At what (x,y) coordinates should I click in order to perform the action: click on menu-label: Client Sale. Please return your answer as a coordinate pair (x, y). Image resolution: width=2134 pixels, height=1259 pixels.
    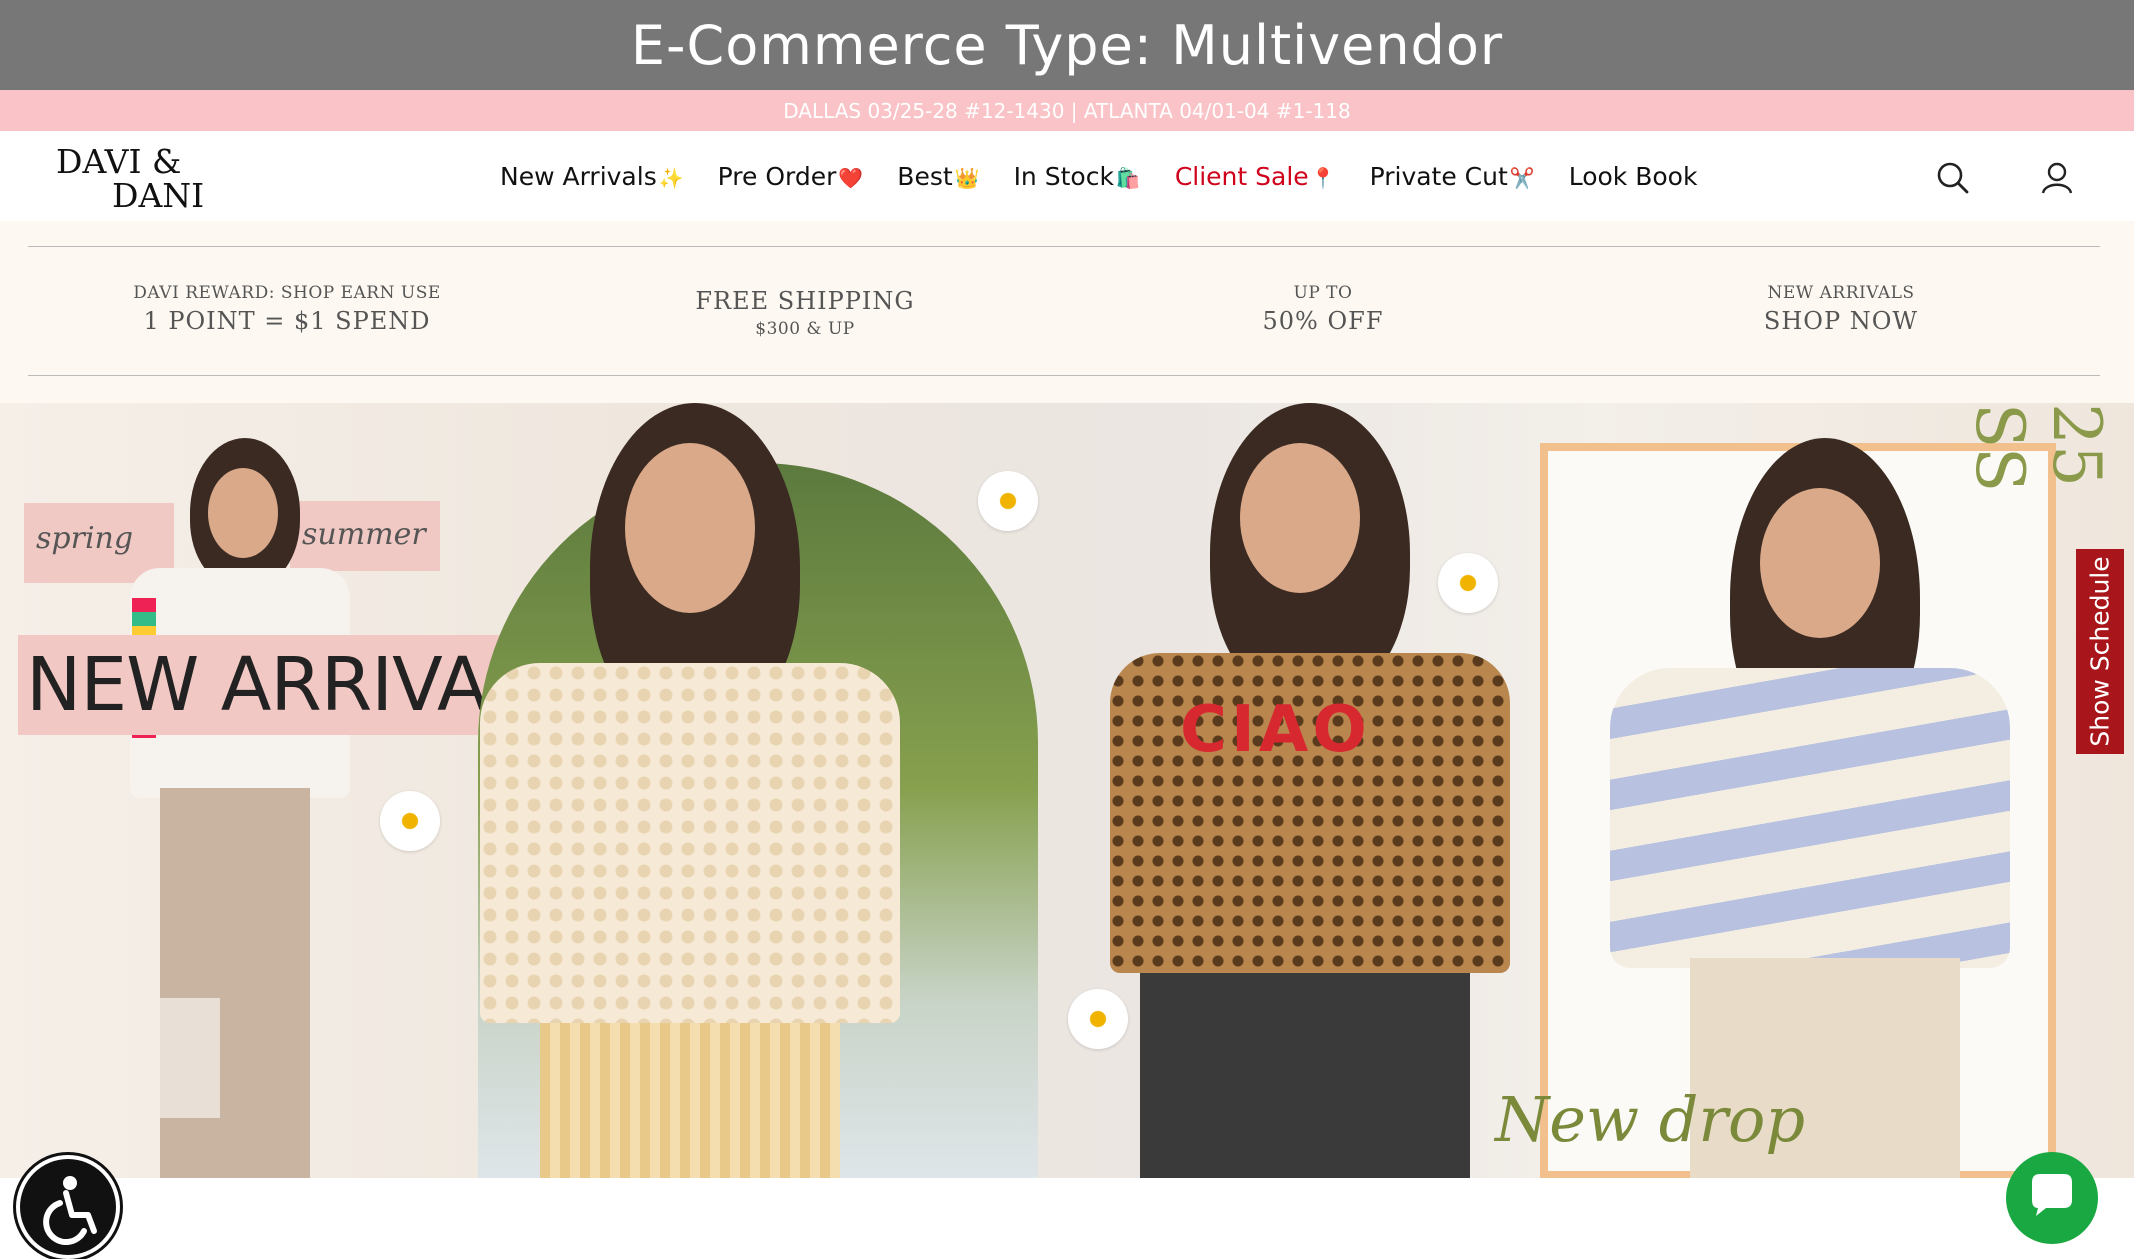
    Looking at the image, I should click on (1241, 176).